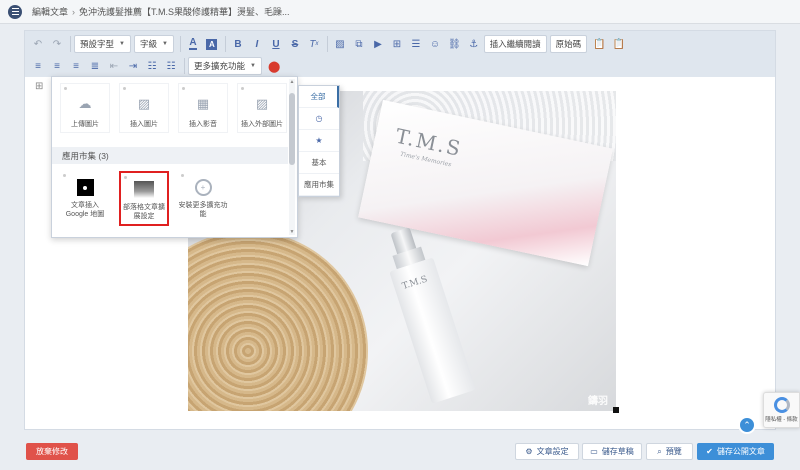  I want to click on table-icon: ⊞, so click(397, 44).